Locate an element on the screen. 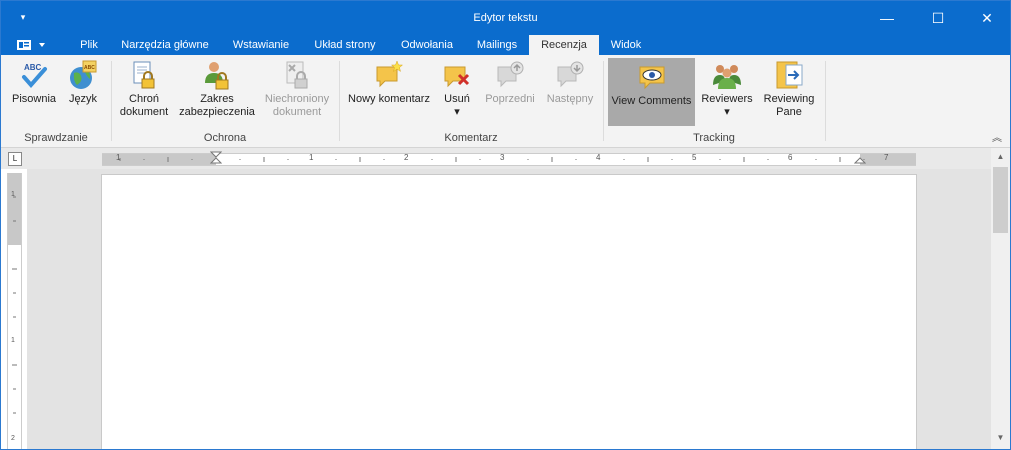  reviewers-label: Reviewers is located at coordinates (727, 99).